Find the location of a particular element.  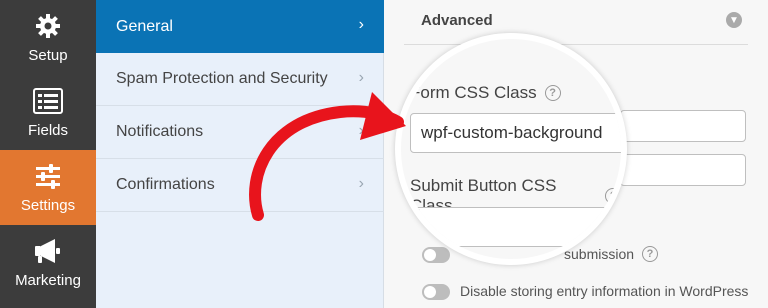

section-label: General is located at coordinates (144, 26).